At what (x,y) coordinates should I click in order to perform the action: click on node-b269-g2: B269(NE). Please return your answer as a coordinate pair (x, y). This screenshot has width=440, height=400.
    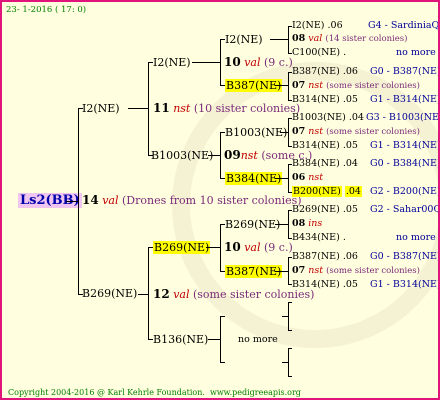
    Looking at the image, I should click on (182, 248).